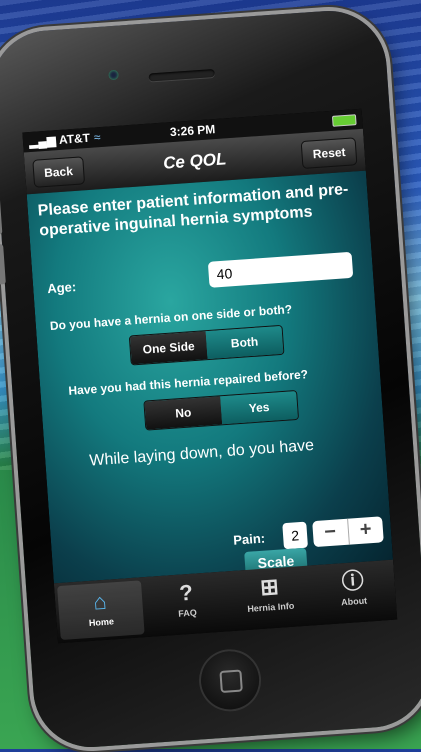  I want to click on side-segmented-control: One Side Both, so click(206, 345).